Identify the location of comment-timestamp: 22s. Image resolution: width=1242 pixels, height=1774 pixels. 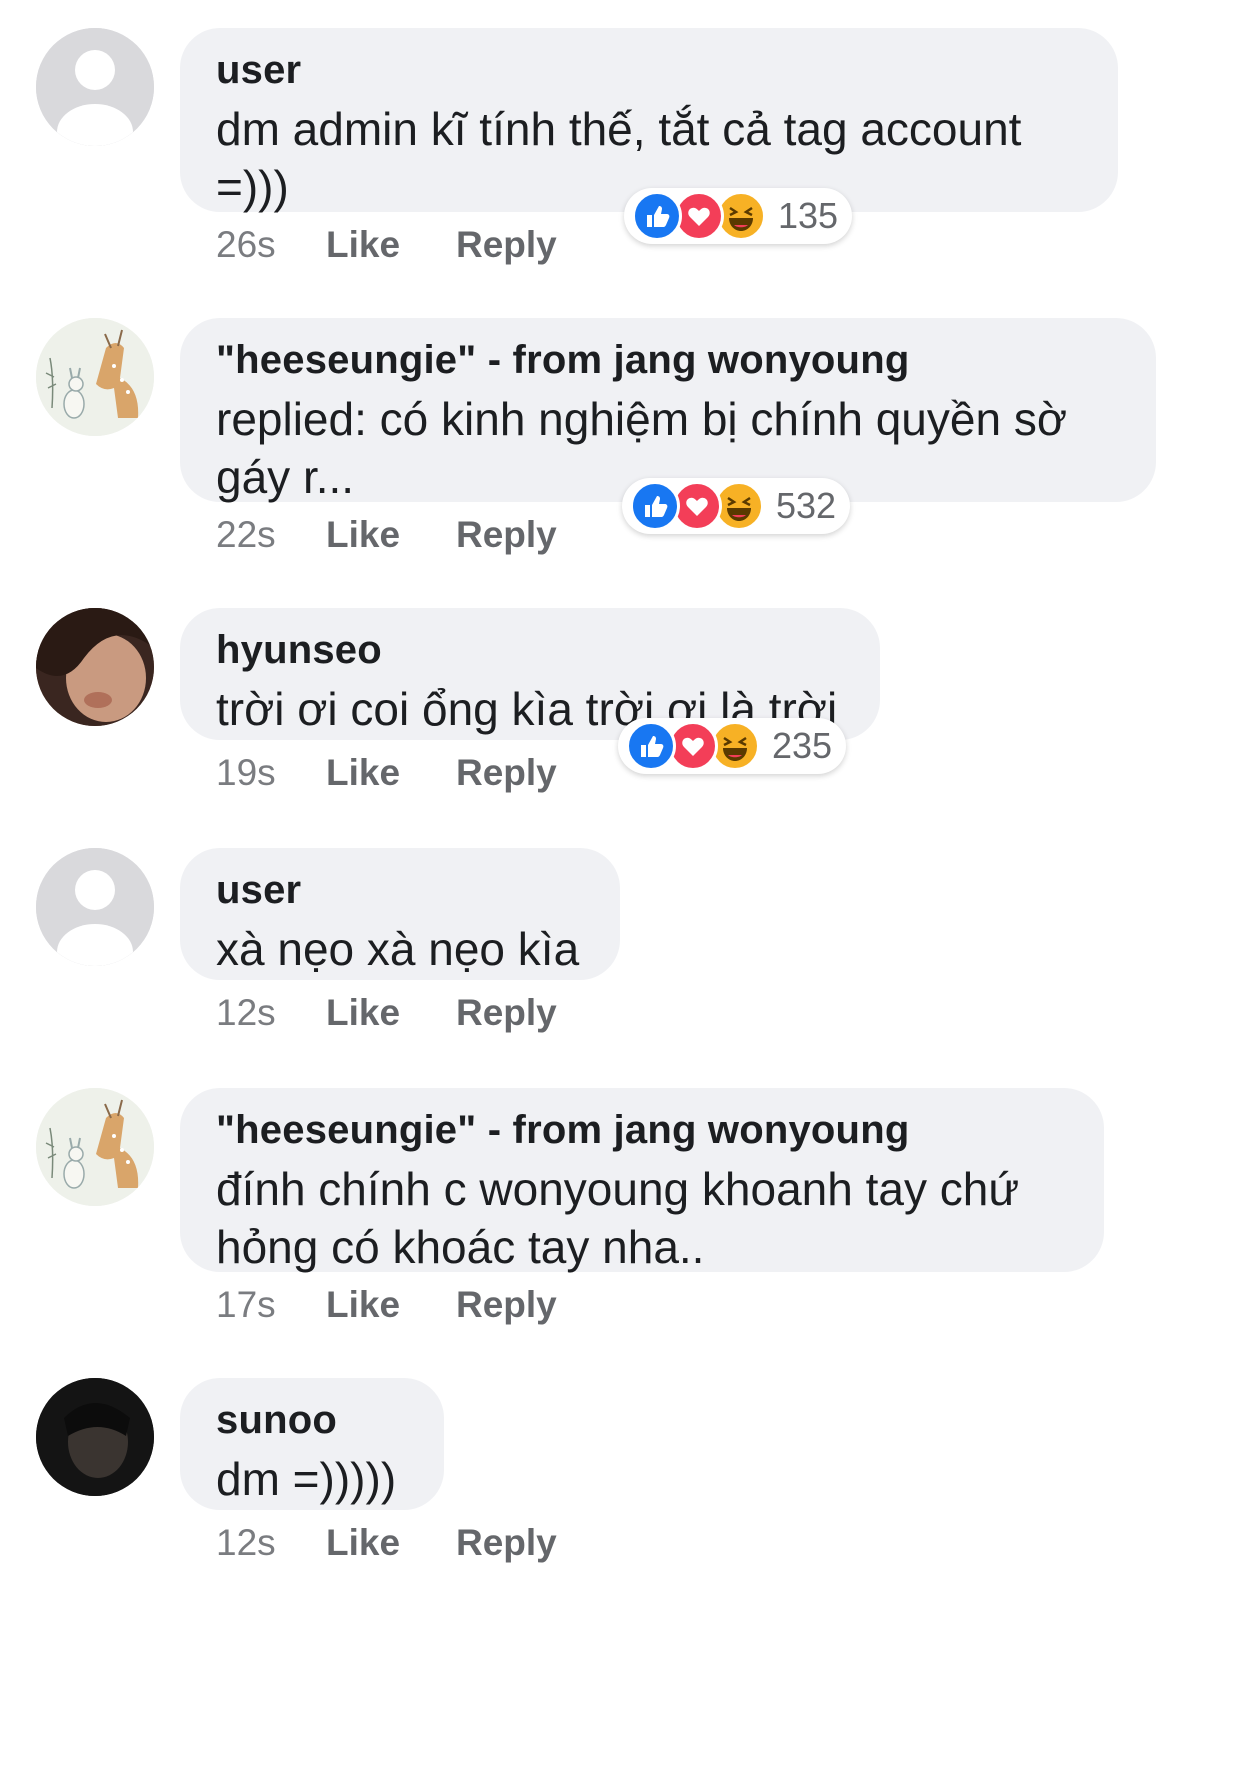
(246, 534).